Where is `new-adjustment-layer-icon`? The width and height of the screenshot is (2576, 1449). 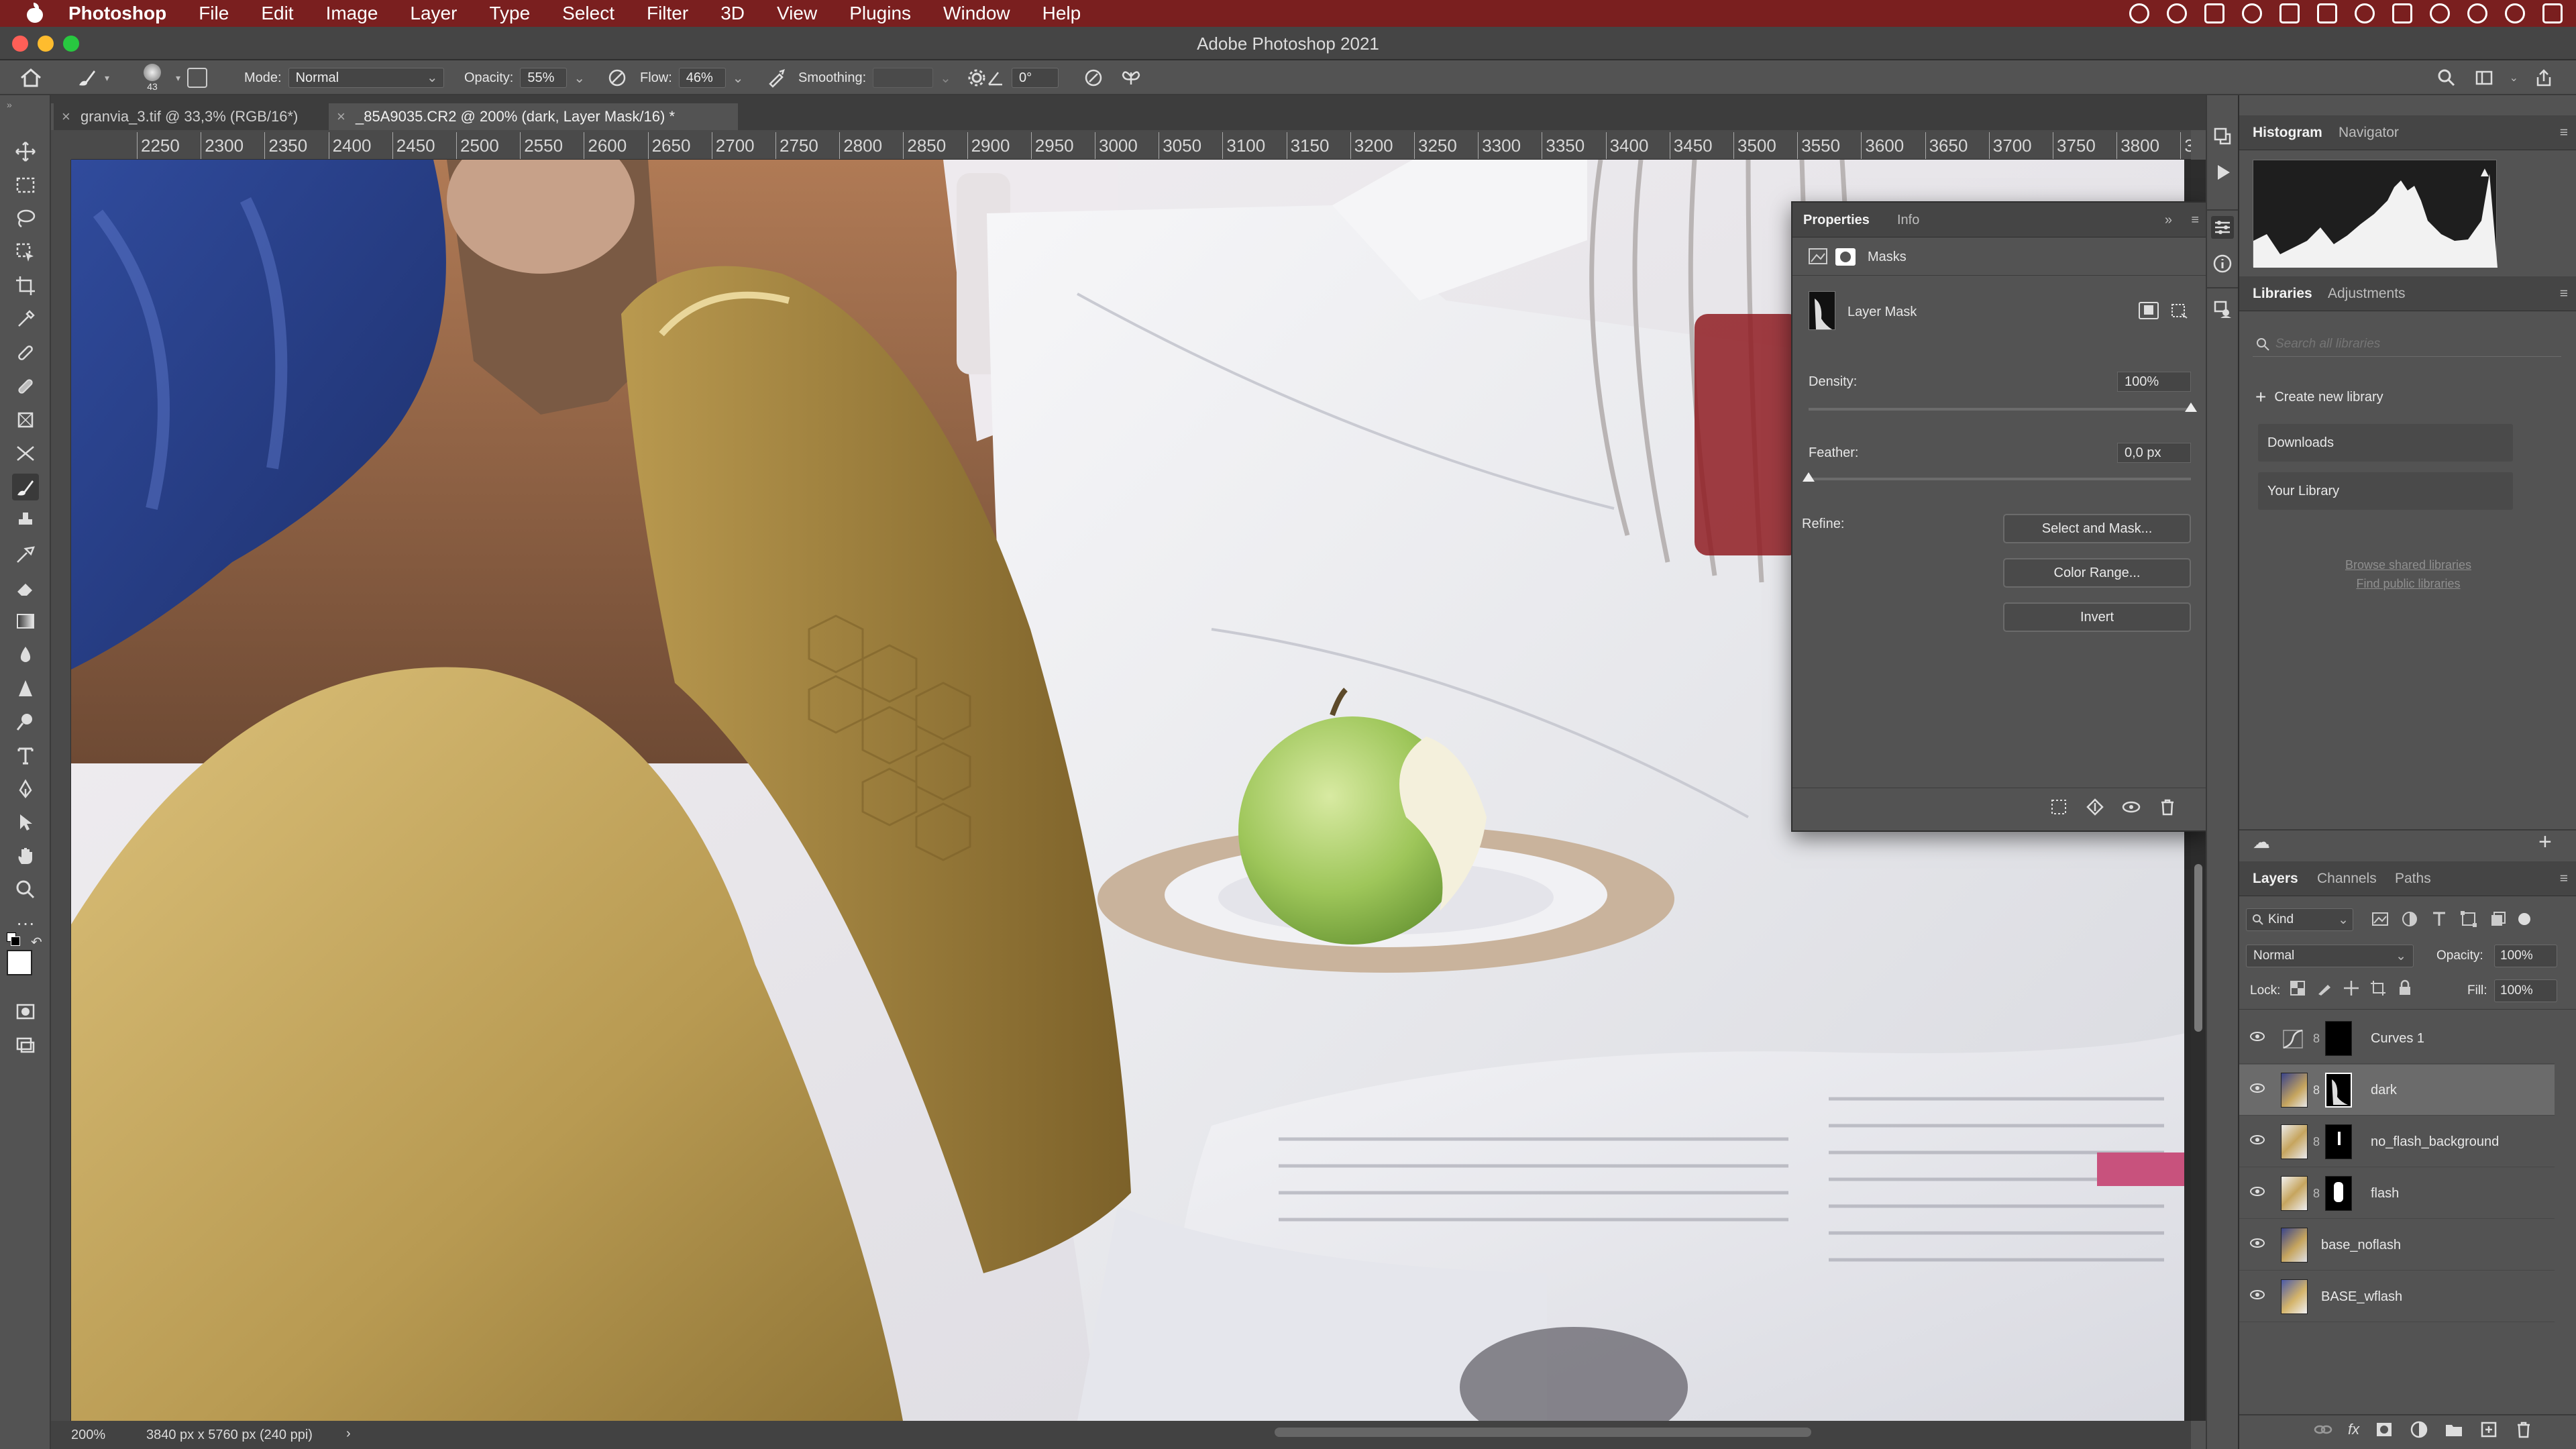
new-adjustment-layer-icon is located at coordinates (2419, 1429).